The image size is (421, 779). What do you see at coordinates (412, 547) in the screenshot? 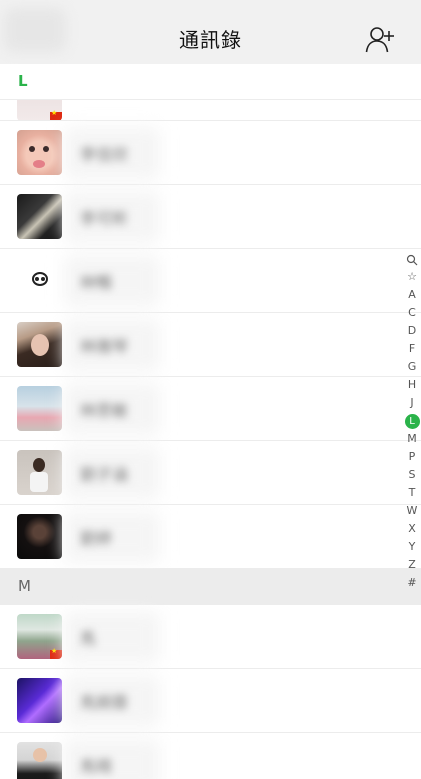
I see `index-letter-y: Y` at bounding box center [412, 547].